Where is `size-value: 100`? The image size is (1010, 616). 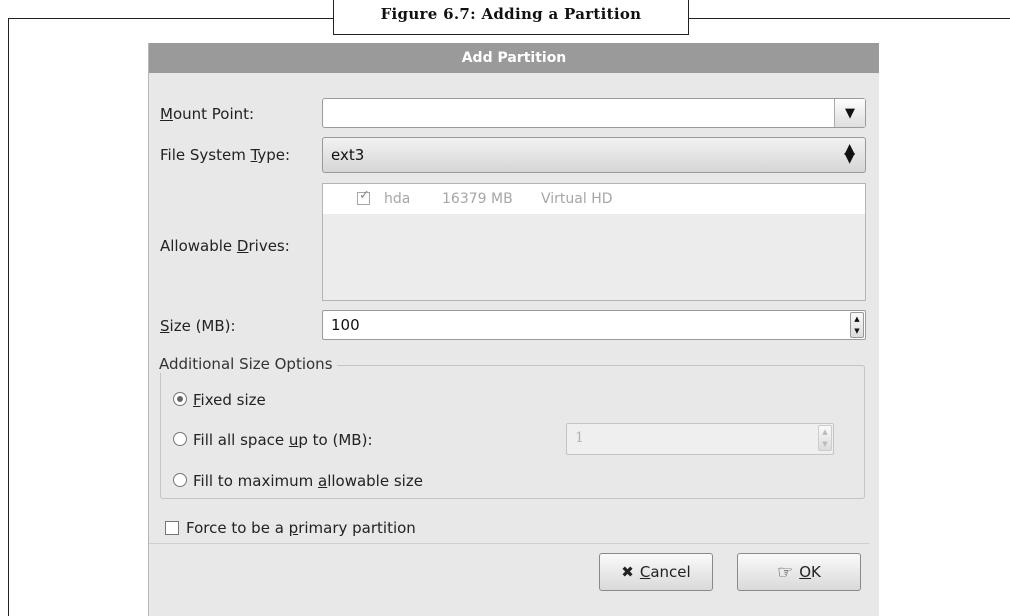
size-value: 100 is located at coordinates (345, 325).